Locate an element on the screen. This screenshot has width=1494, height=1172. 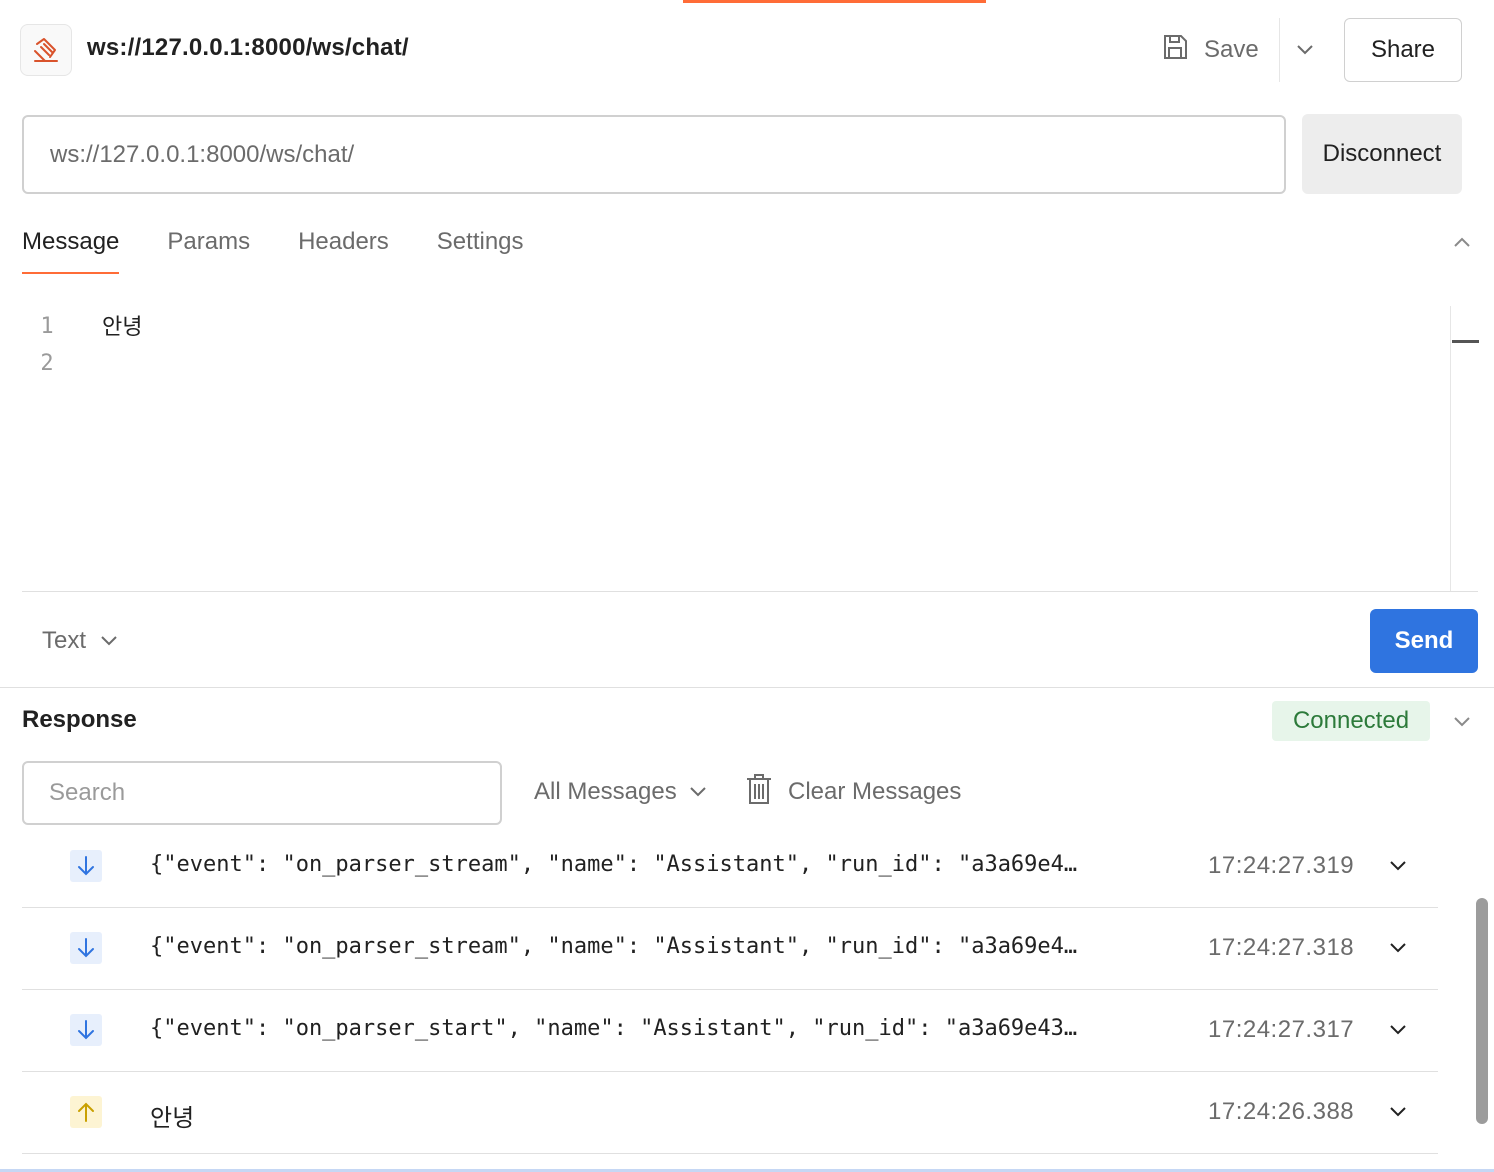
collapse-request-button is located at coordinates (1462, 242).